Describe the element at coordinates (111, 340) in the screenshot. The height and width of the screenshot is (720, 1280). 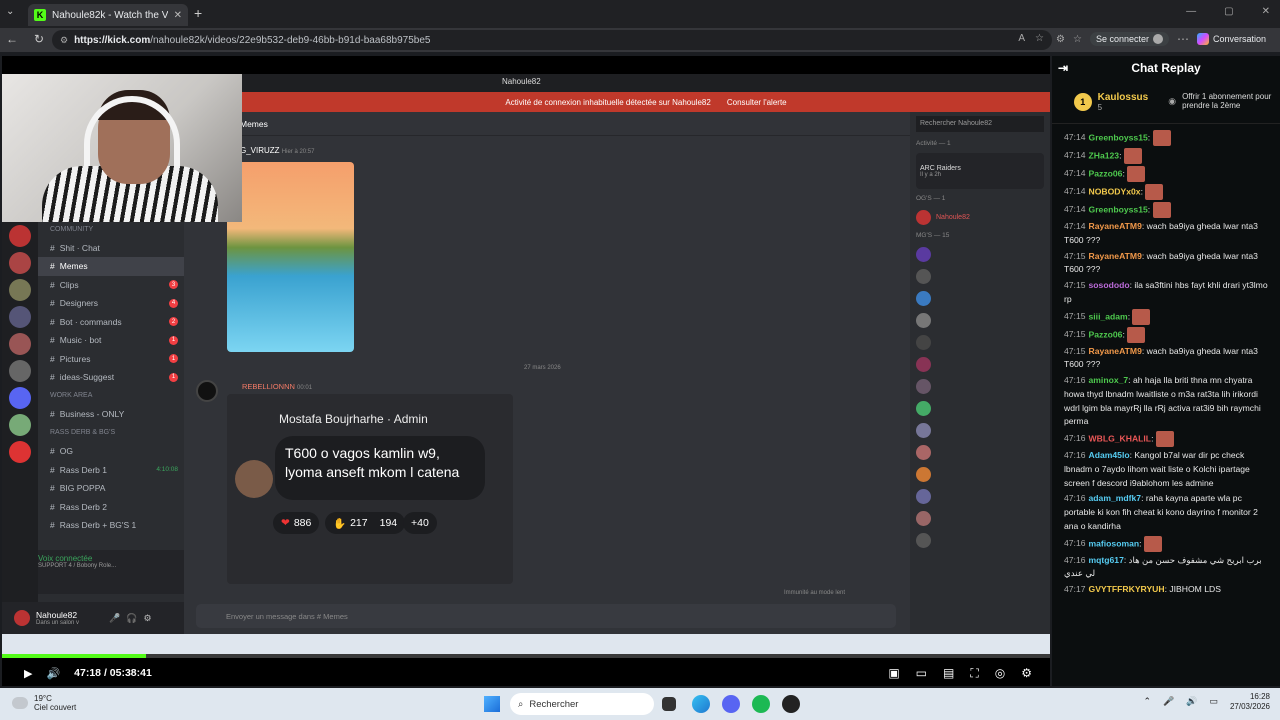
I see `channel-item: # Music · bot 1` at that location.